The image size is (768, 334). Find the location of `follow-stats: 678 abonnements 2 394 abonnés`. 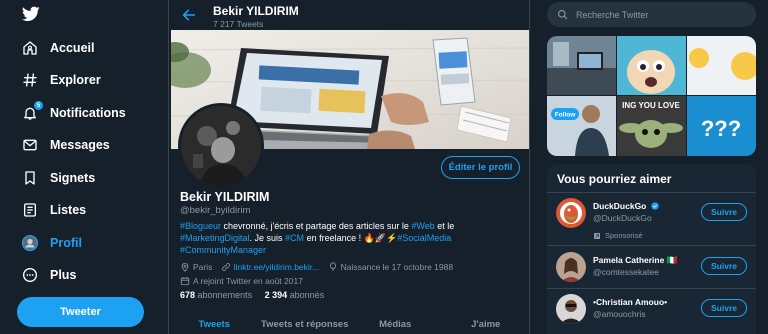

follow-stats: 678 abonnements 2 394 abonnés is located at coordinates (252, 295).